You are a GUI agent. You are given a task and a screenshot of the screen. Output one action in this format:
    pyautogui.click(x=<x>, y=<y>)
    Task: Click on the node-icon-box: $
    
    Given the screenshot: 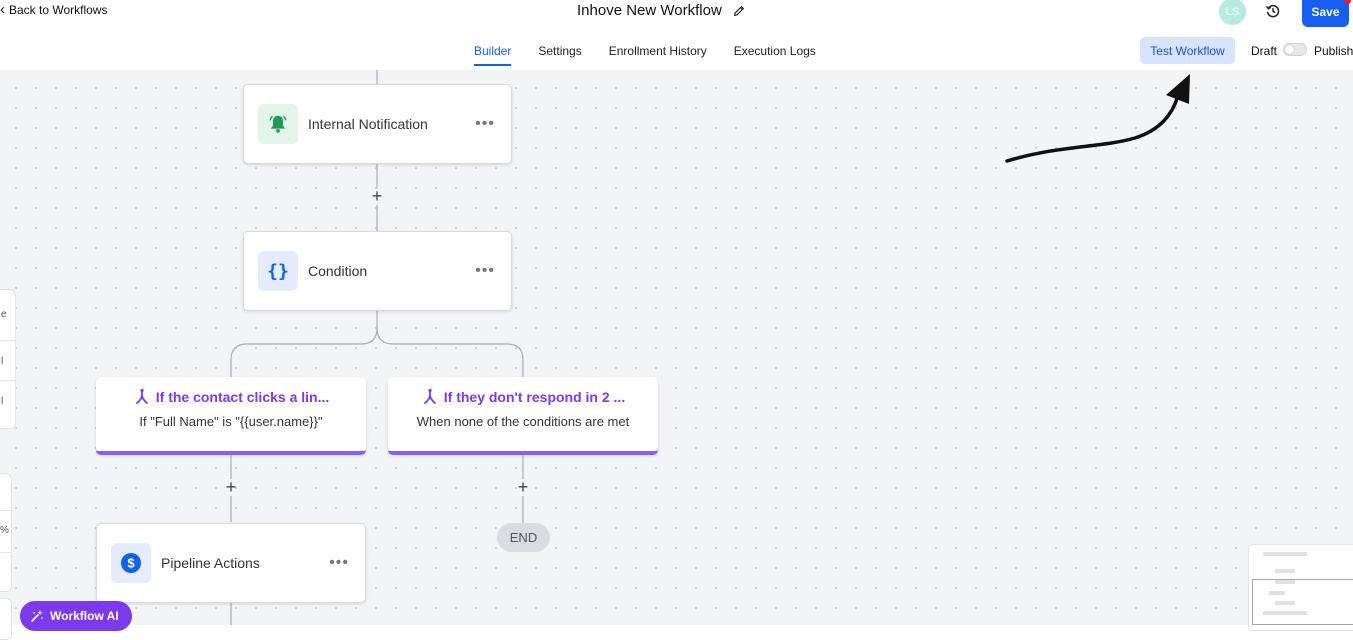 What is the action you would take?
    pyautogui.click(x=131, y=563)
    